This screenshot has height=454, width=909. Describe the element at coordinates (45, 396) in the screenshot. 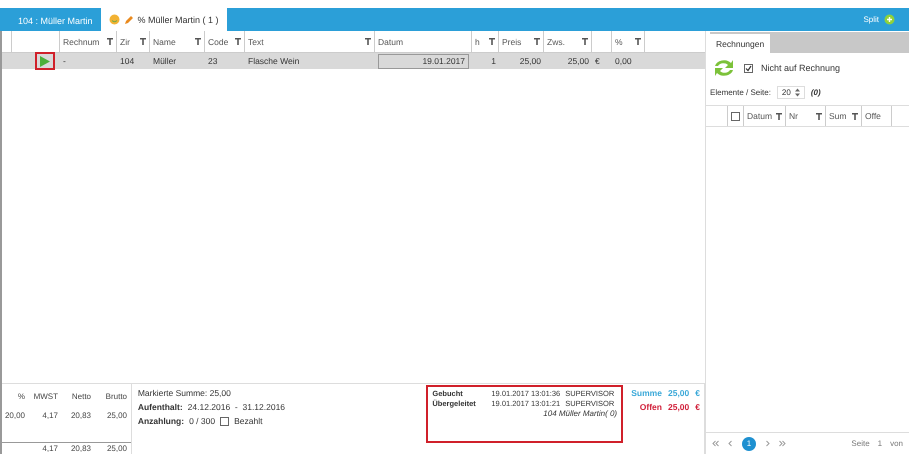

I see `tax-column-header: MWST` at that location.